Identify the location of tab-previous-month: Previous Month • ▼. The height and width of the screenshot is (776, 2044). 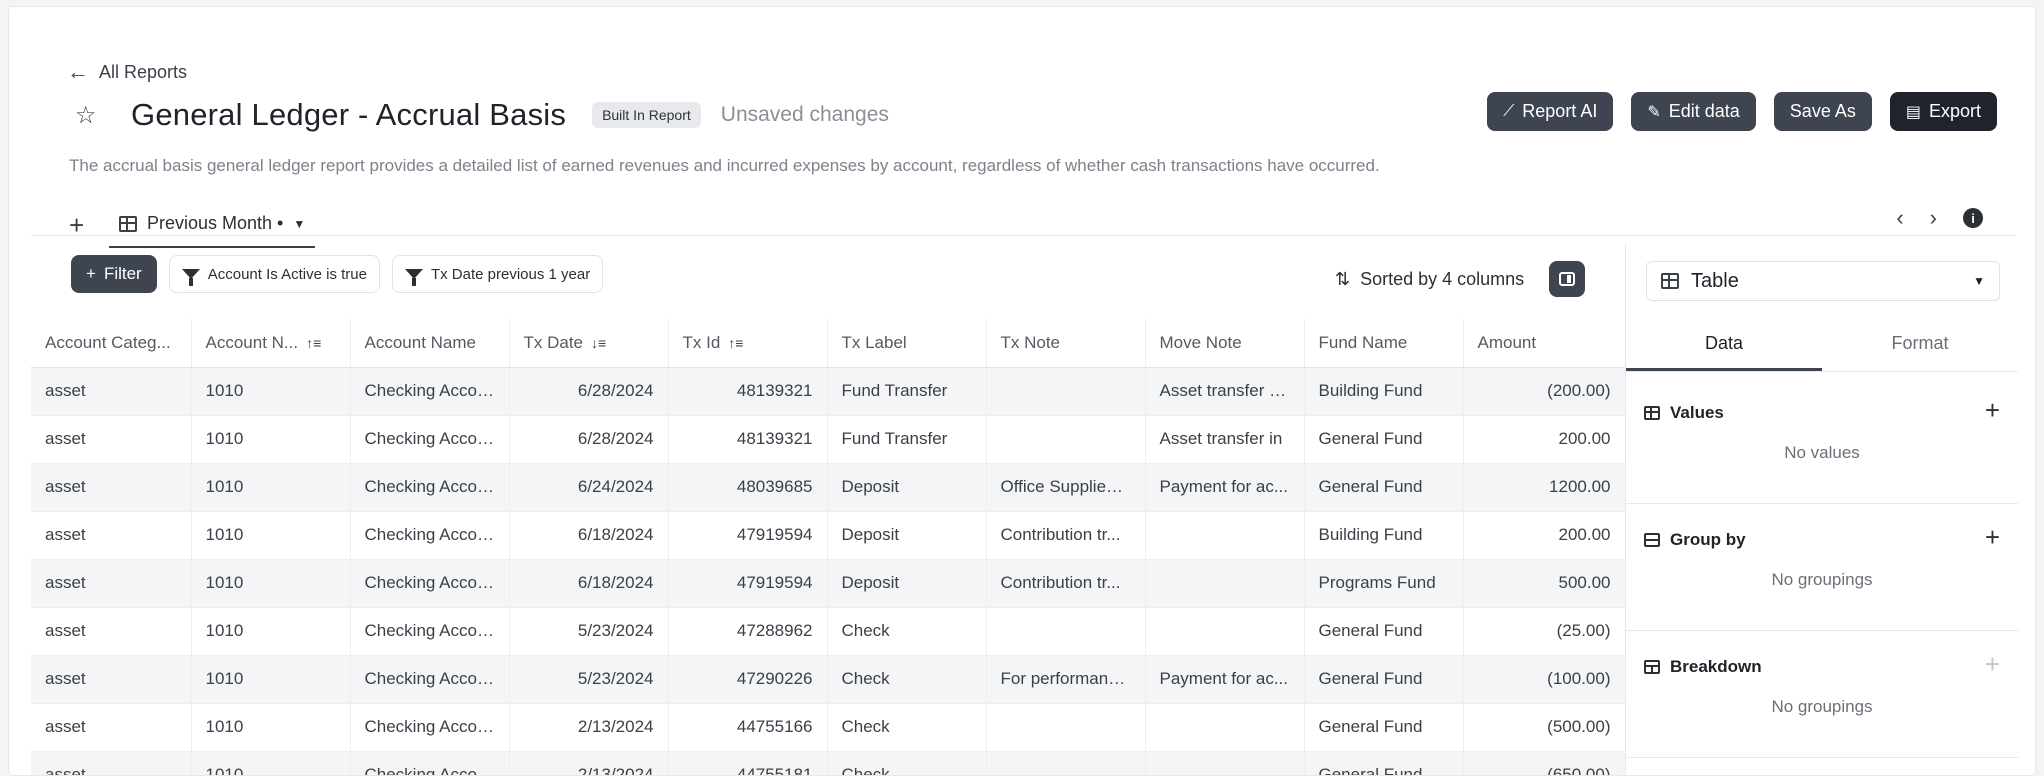
(212, 230).